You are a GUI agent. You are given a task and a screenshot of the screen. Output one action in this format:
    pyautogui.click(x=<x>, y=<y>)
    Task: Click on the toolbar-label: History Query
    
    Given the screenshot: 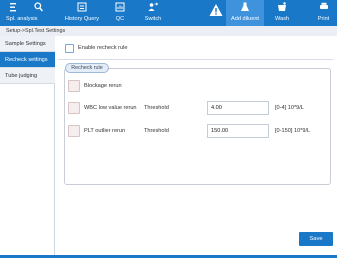 What is the action you would take?
    pyautogui.click(x=82, y=19)
    